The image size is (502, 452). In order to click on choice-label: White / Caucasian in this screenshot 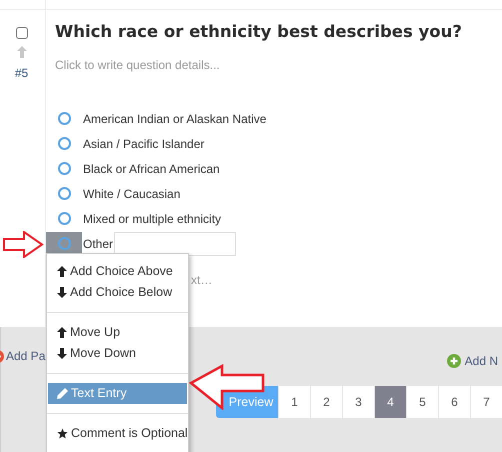, I will do `click(131, 193)`.